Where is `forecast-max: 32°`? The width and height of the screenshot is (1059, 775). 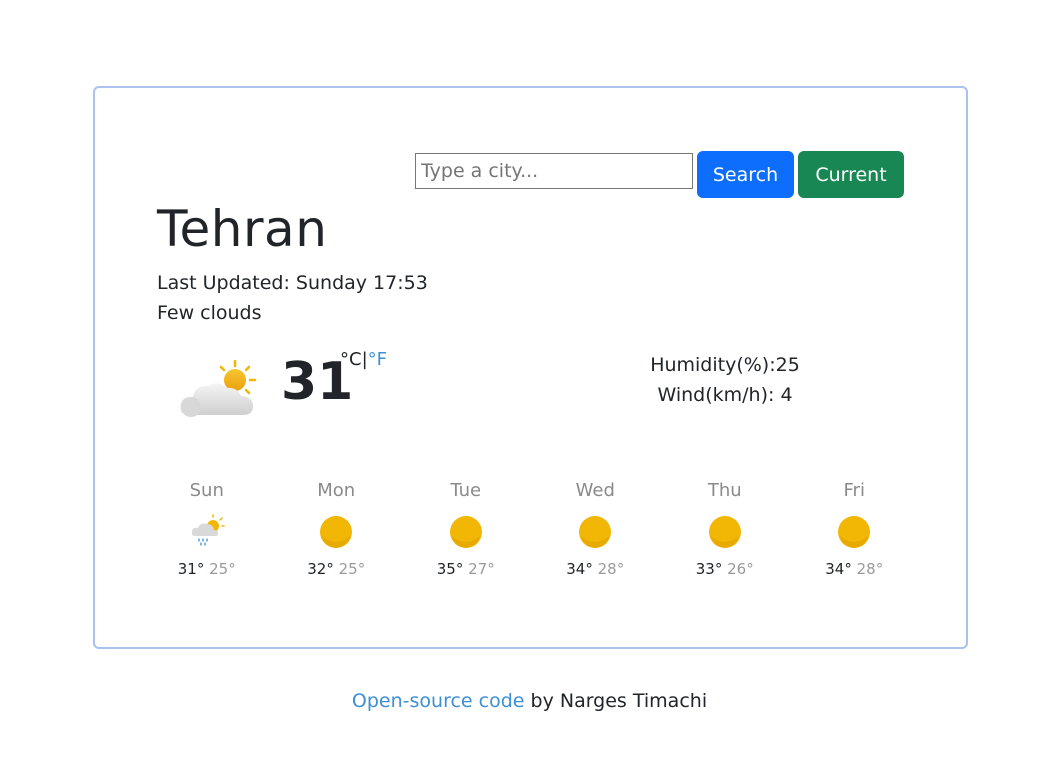 forecast-max: 32° is located at coordinates (320, 569).